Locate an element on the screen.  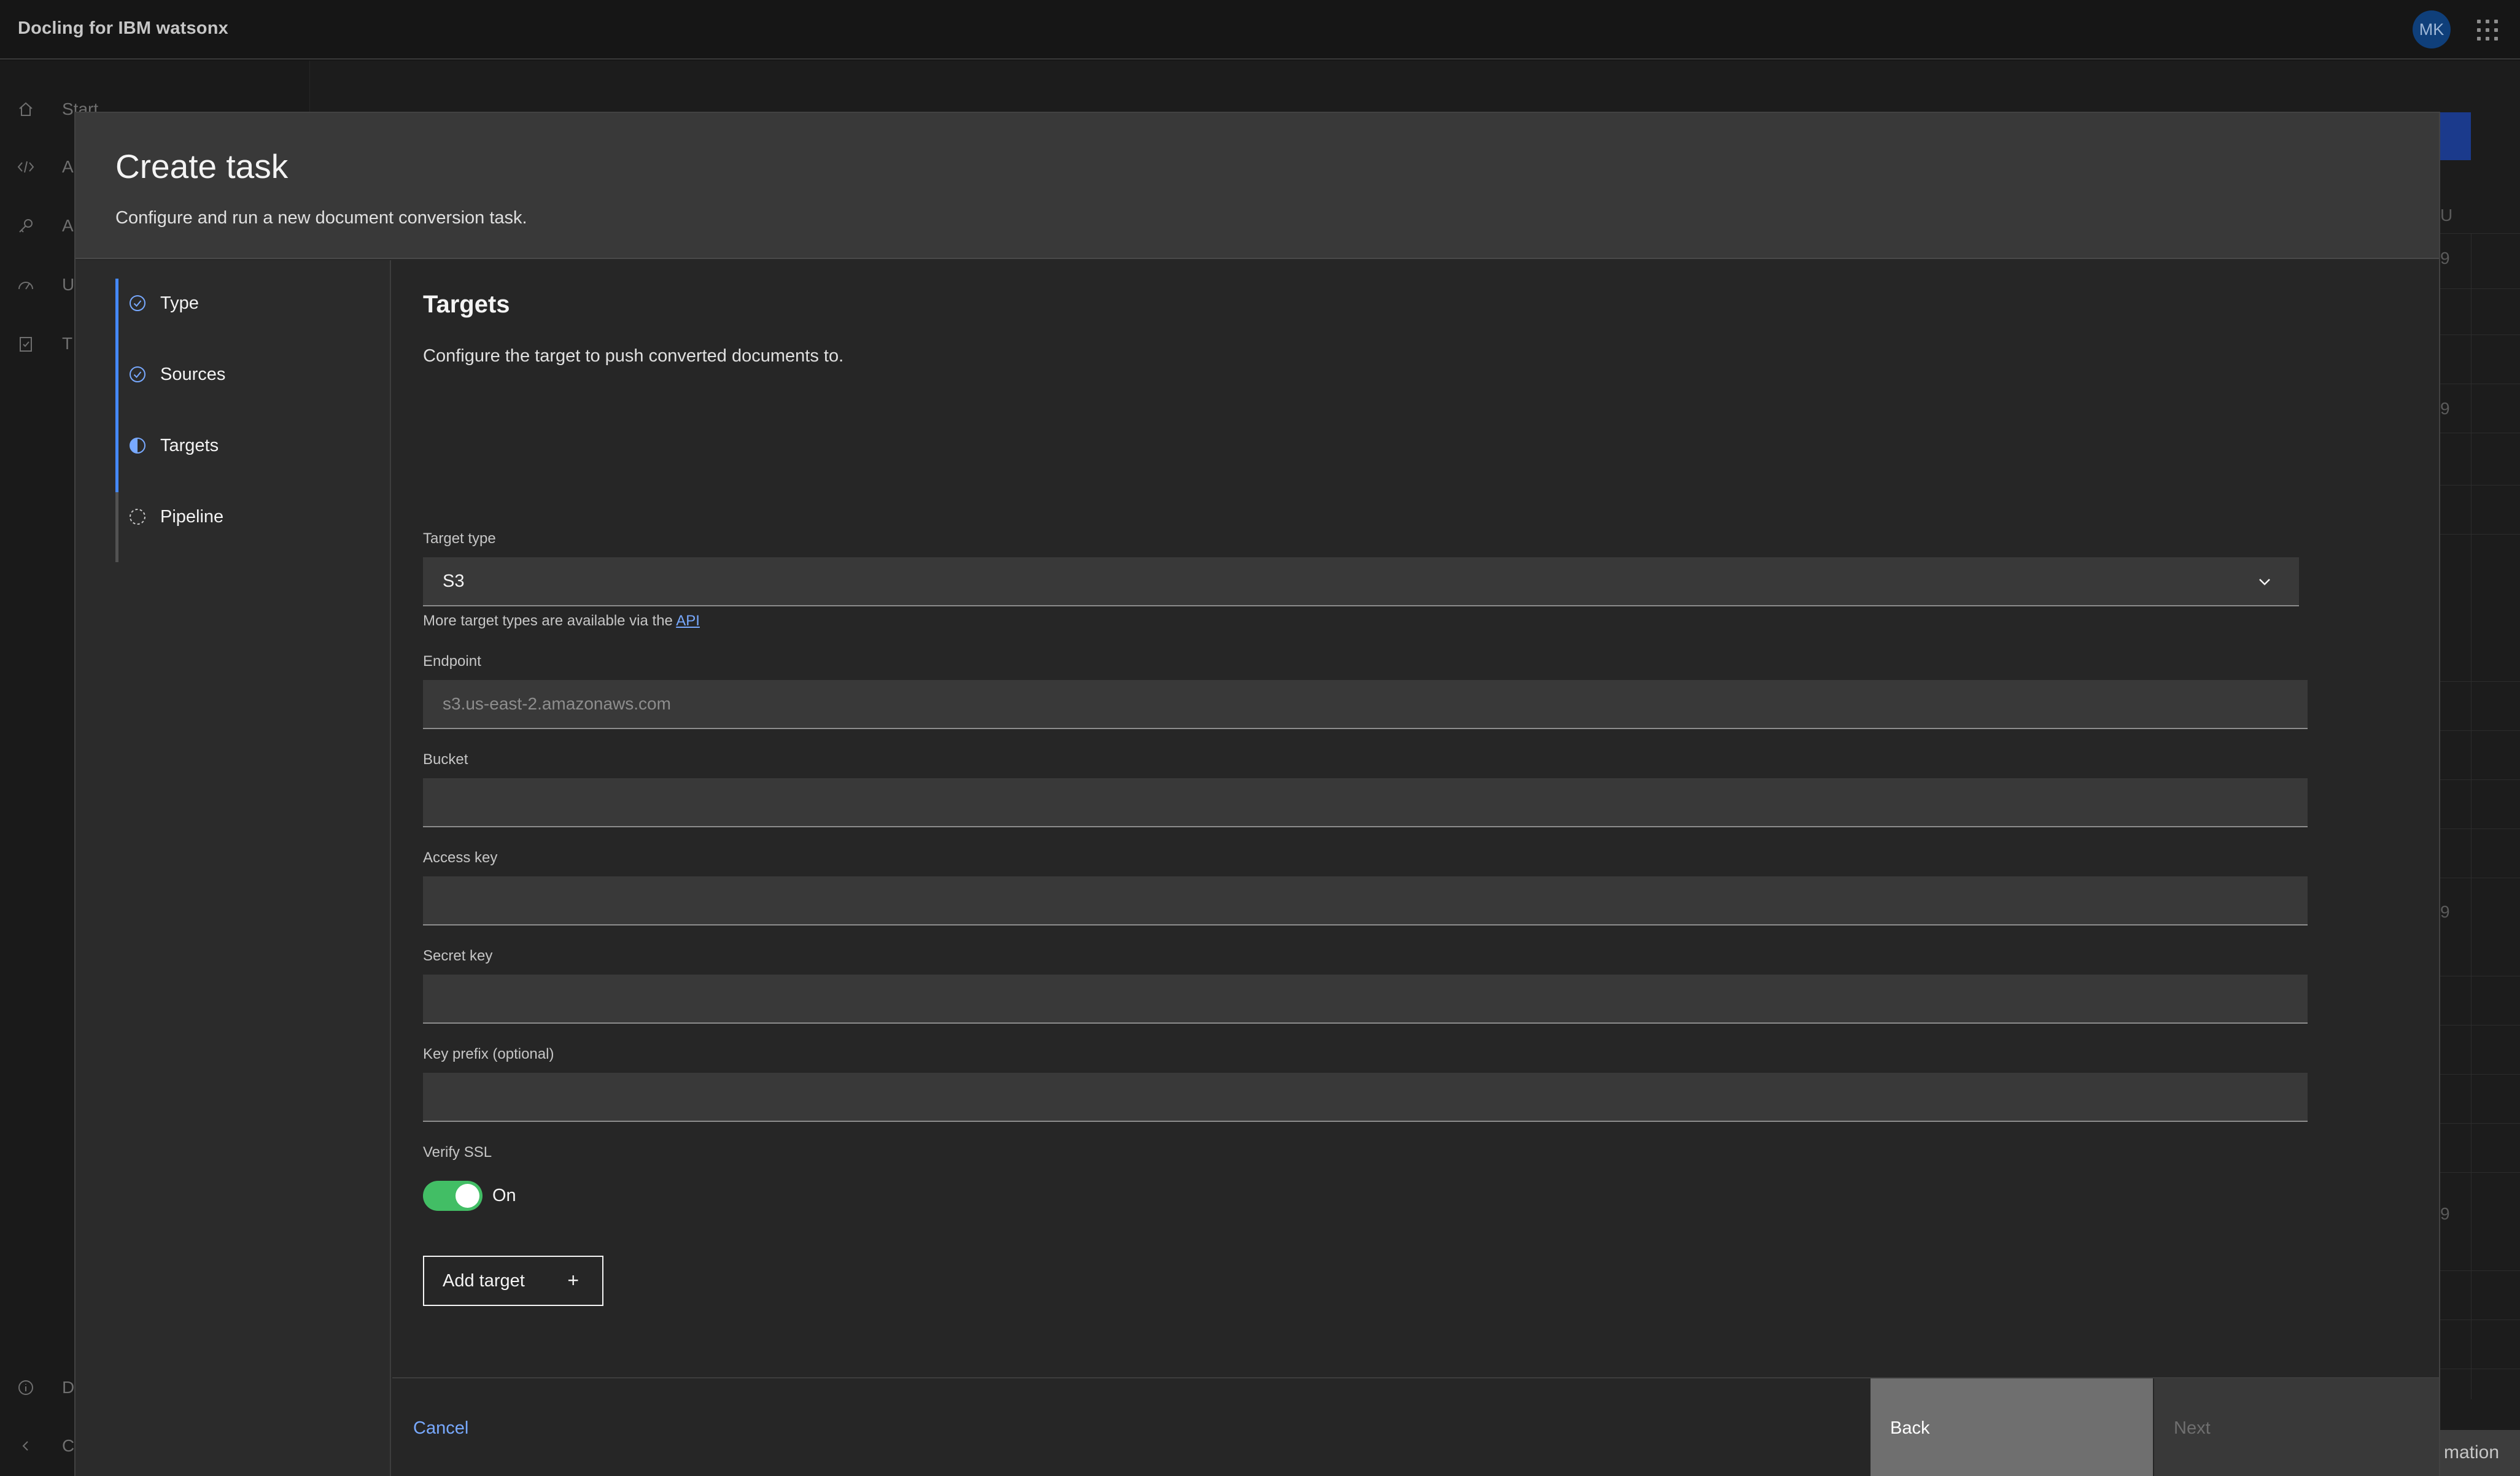
chevron-down-icon is located at coordinates (2264, 582).